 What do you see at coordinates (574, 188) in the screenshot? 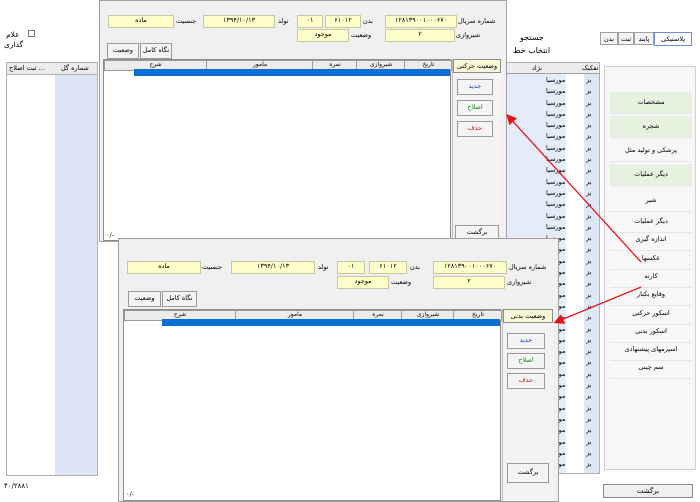
I see `arrow-to-locomotion-dialog` at bounding box center [574, 188].